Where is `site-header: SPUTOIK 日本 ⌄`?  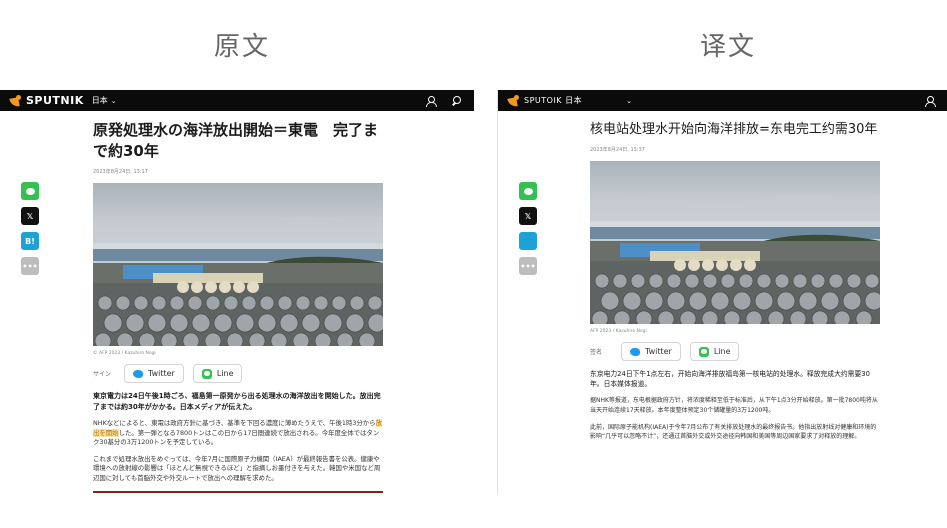 site-header: SPUTOIK 日本 ⌄ is located at coordinates (722, 100).